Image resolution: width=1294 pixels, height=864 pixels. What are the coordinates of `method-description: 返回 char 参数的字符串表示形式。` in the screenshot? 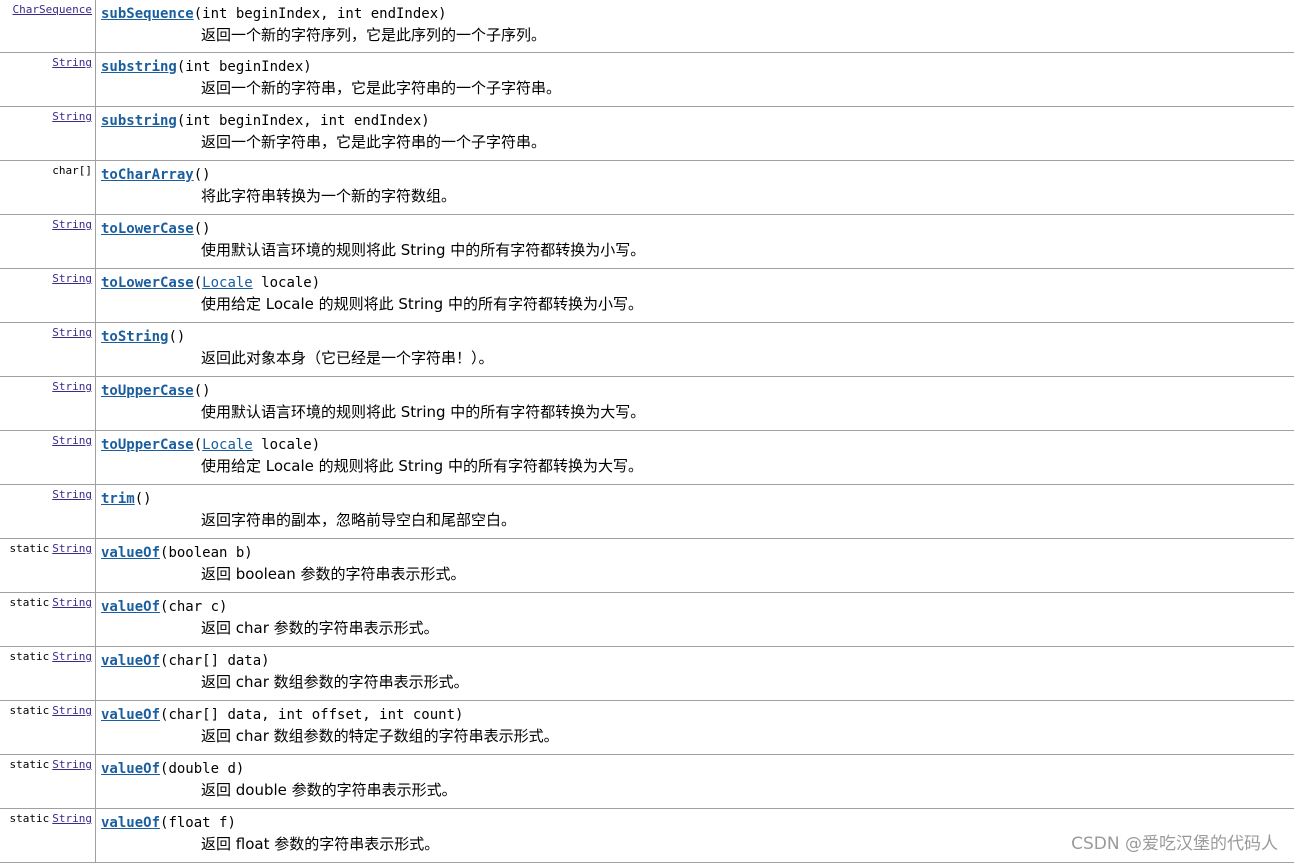 It's located at (320, 628).